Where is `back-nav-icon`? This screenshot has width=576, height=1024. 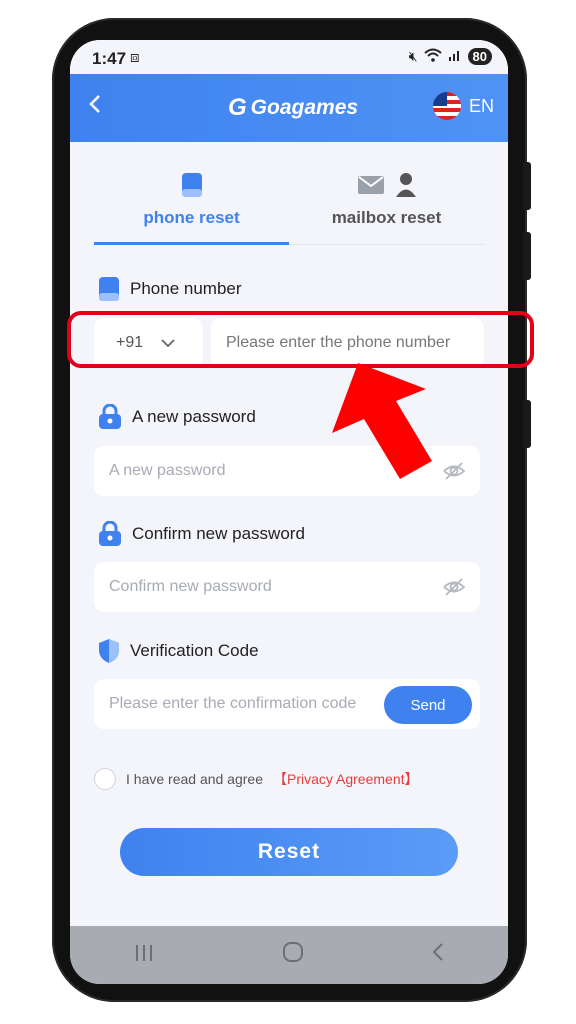 back-nav-icon is located at coordinates (438, 955).